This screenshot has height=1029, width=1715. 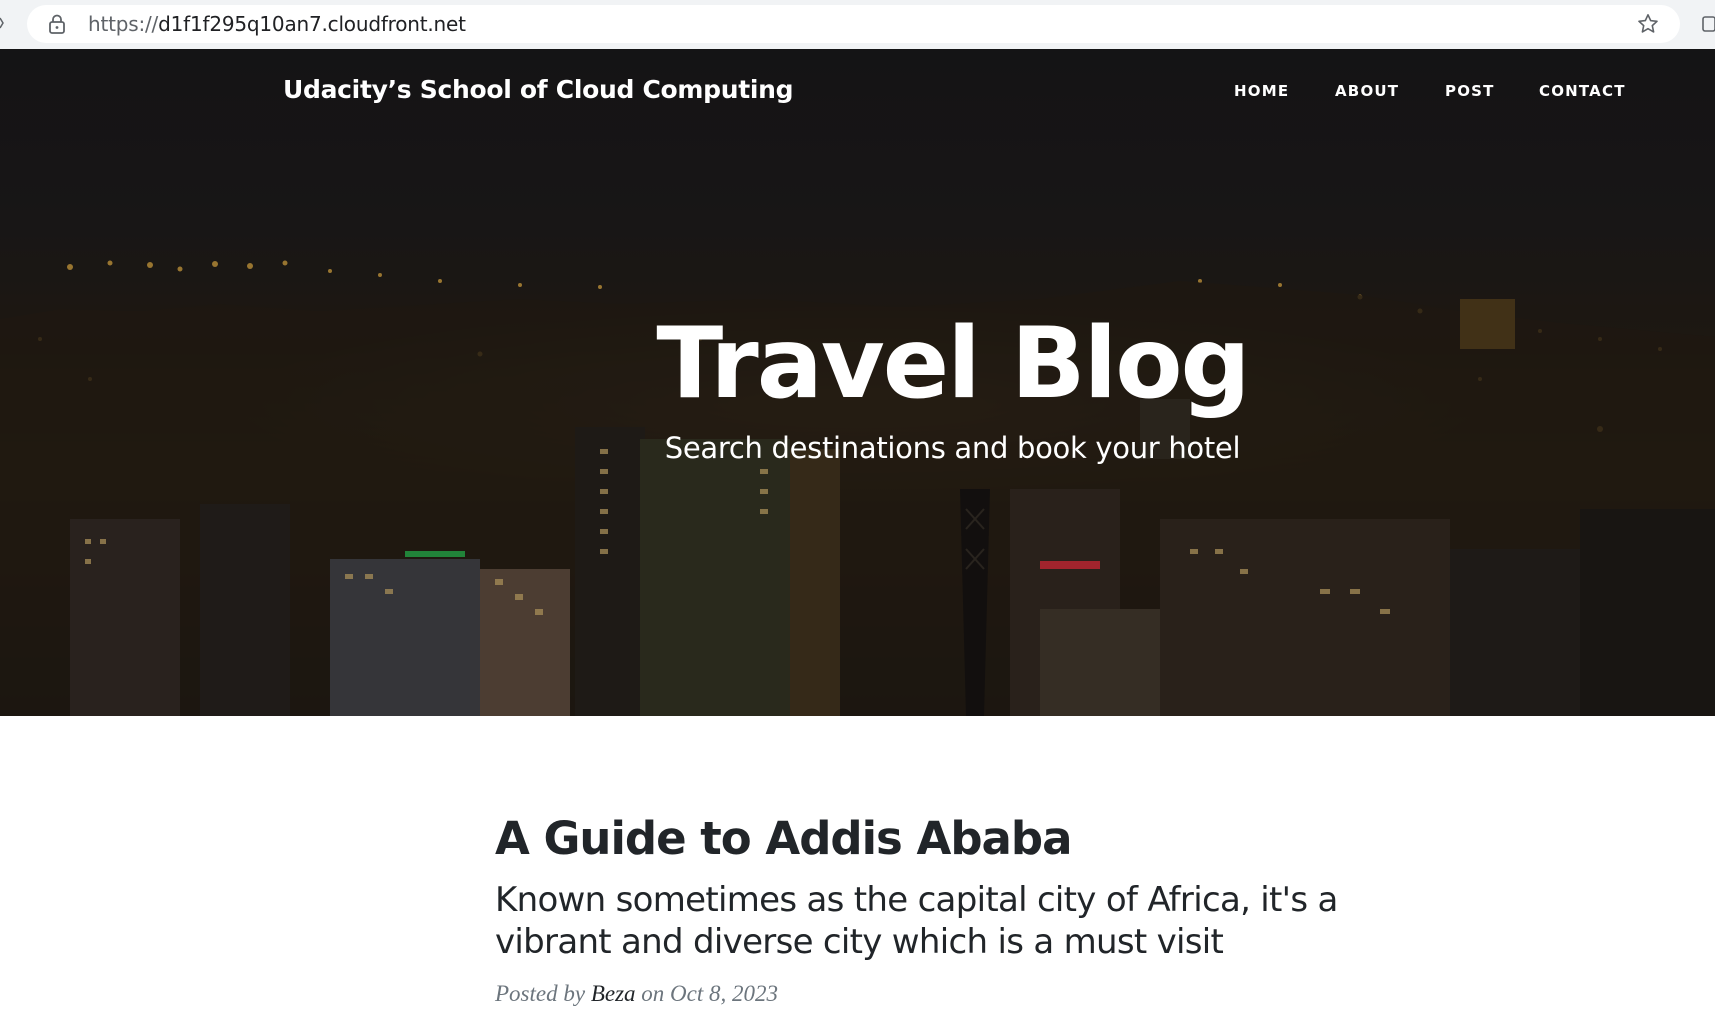 I want to click on post-meta-prefix: Posted by, so click(x=540, y=993).